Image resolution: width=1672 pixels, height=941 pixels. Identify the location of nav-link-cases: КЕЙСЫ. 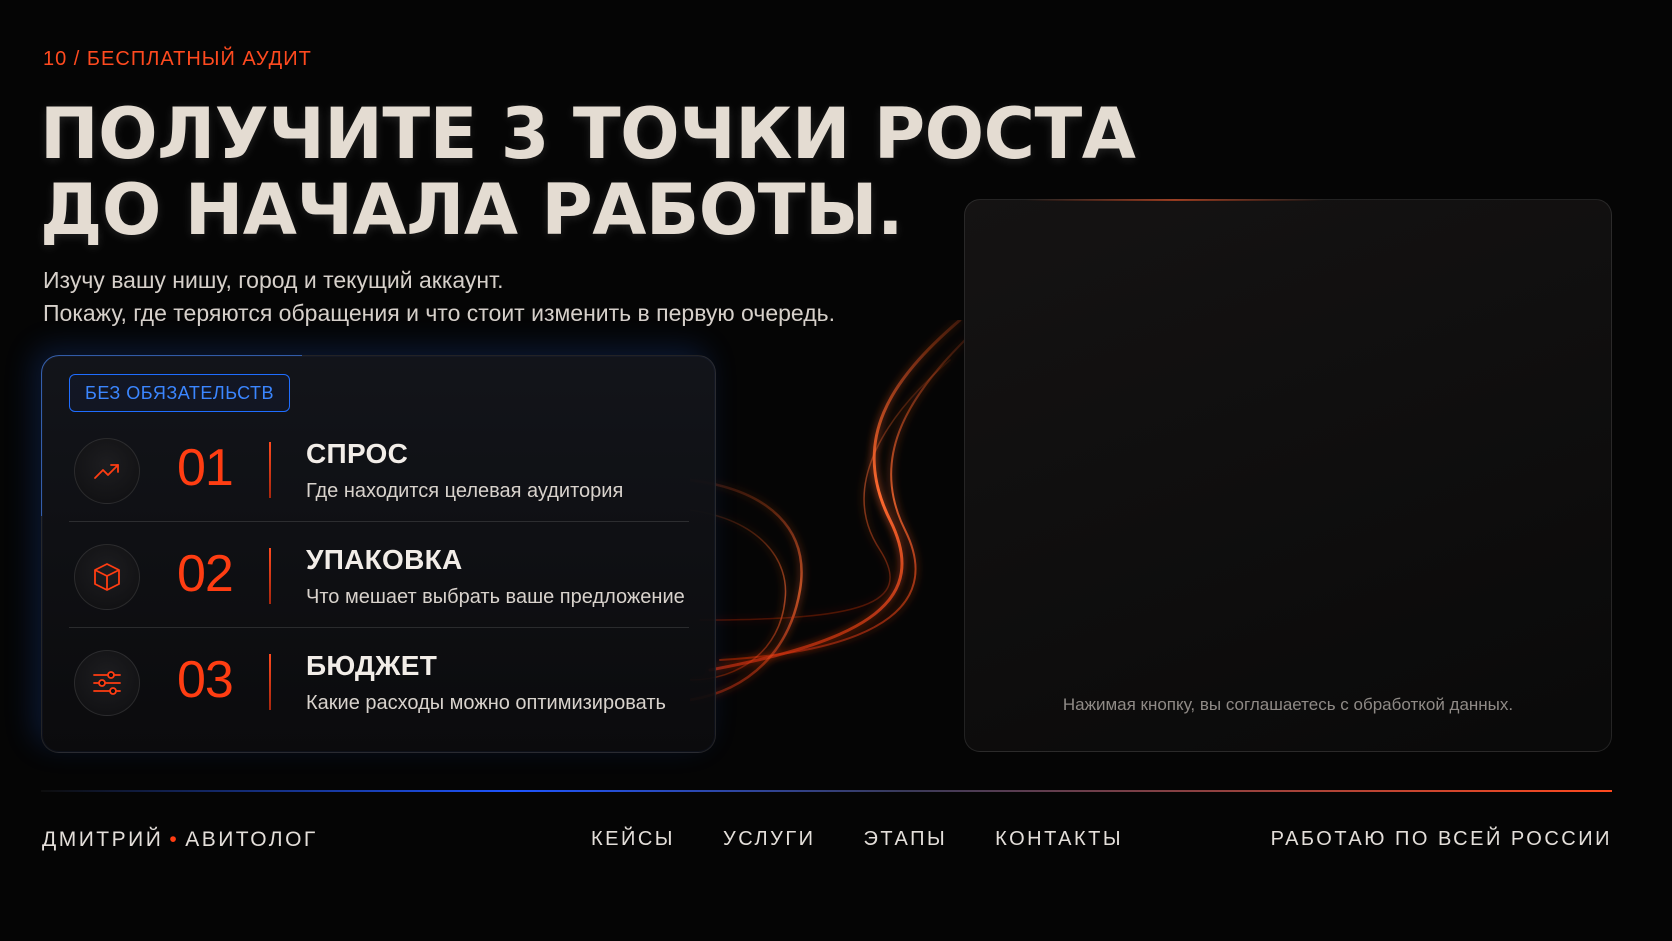
(633, 839).